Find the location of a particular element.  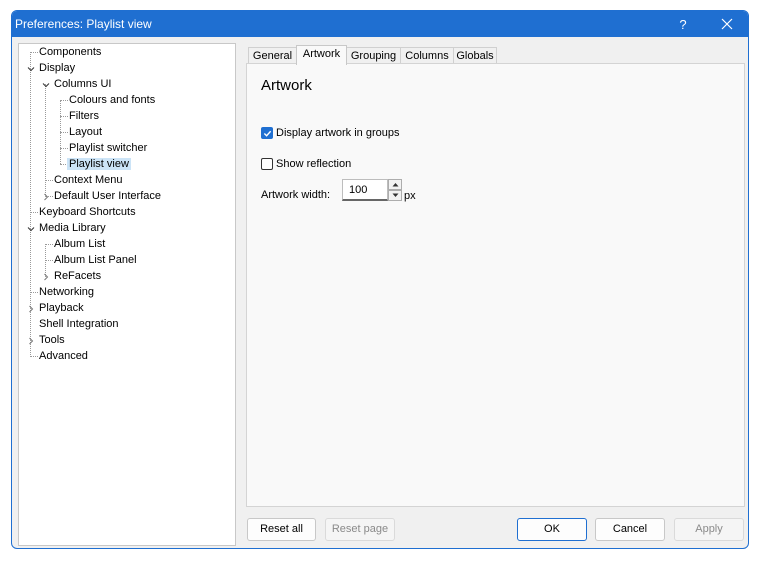

tree-item-filters: Filters is located at coordinates (84, 116).